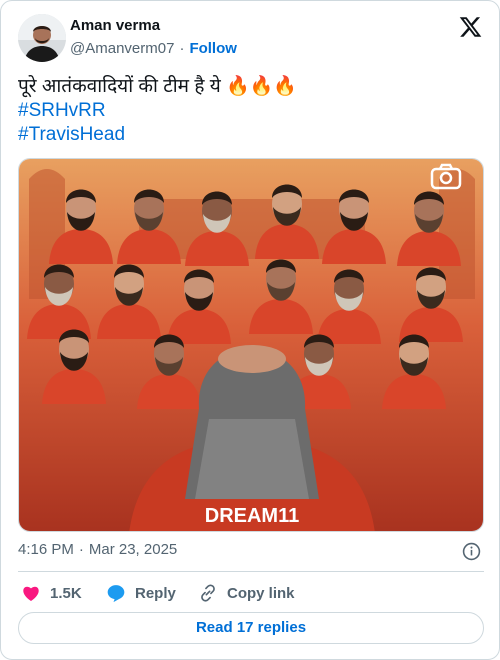 The width and height of the screenshot is (500, 660). I want to click on tweet-timestamp: 4:16 PM · Mar 23, 2025, so click(97, 549).